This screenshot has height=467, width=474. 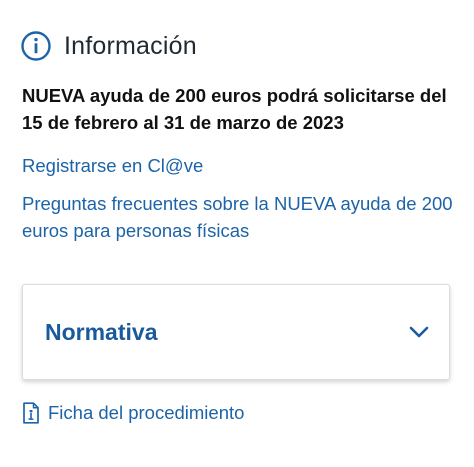 I want to click on info-circle-icon, so click(x=36, y=46).